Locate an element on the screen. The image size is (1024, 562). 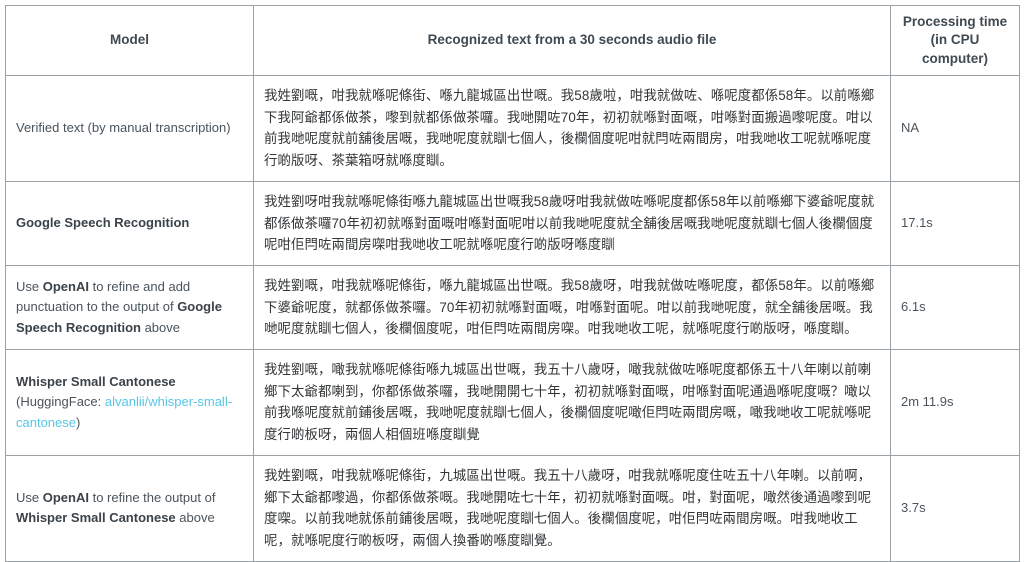
column-header-model: Model is located at coordinates (129, 40).